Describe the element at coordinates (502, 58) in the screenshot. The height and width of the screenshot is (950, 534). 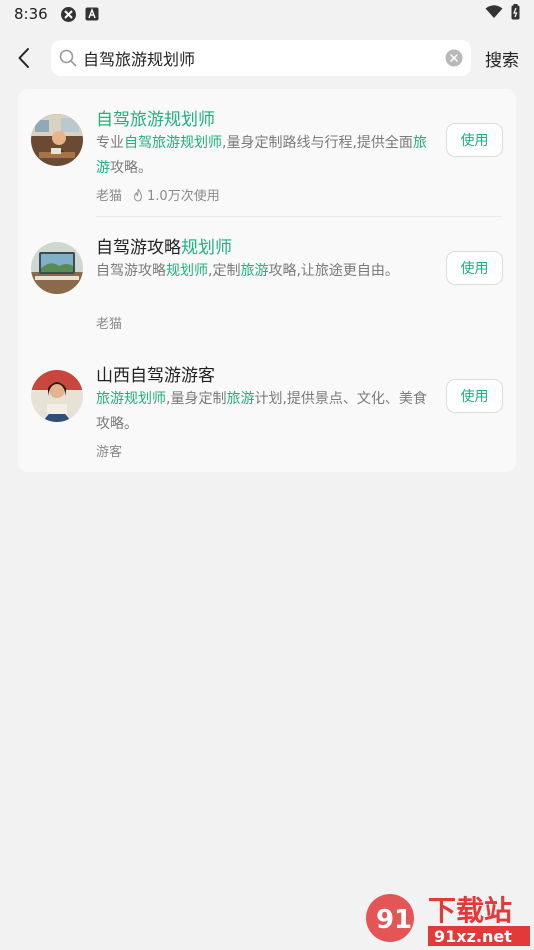
I see `search-button: 搜索` at that location.